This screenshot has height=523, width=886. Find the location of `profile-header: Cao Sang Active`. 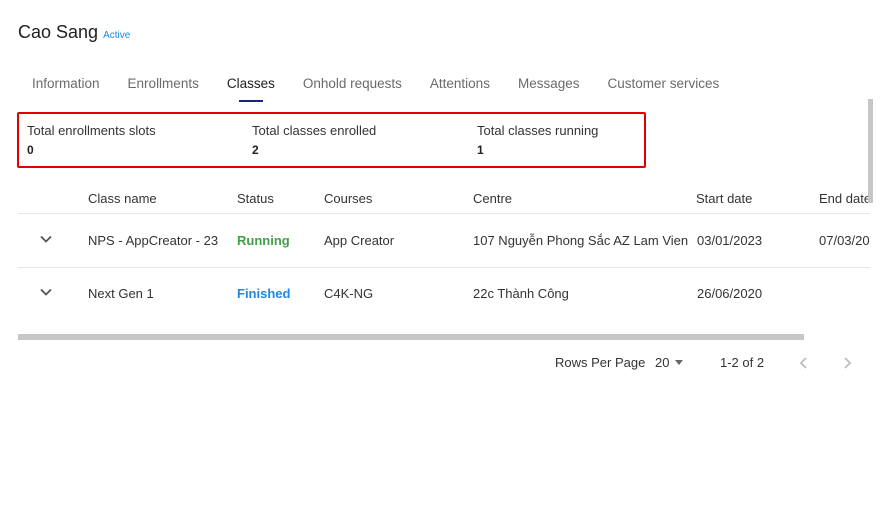

profile-header: Cao Sang Active is located at coordinates (74, 32).